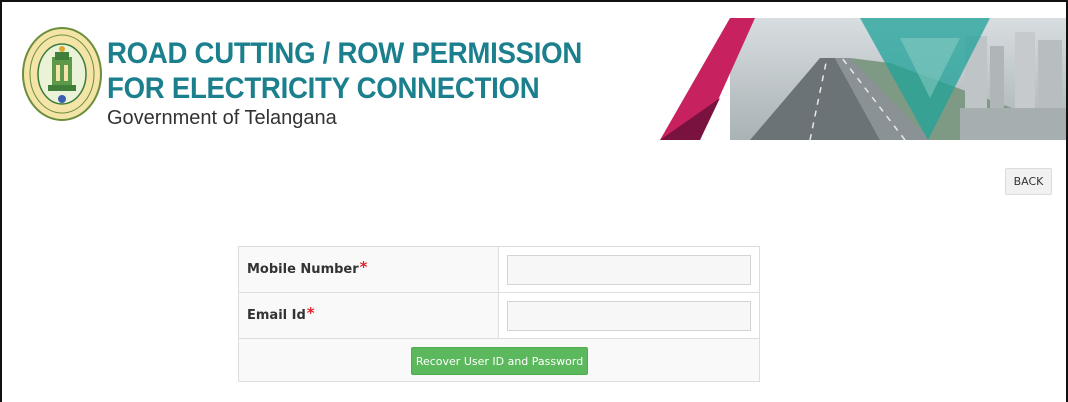 This screenshot has height=402, width=1068. Describe the element at coordinates (62, 74) in the screenshot. I see `telangana-emblem-icon` at that location.